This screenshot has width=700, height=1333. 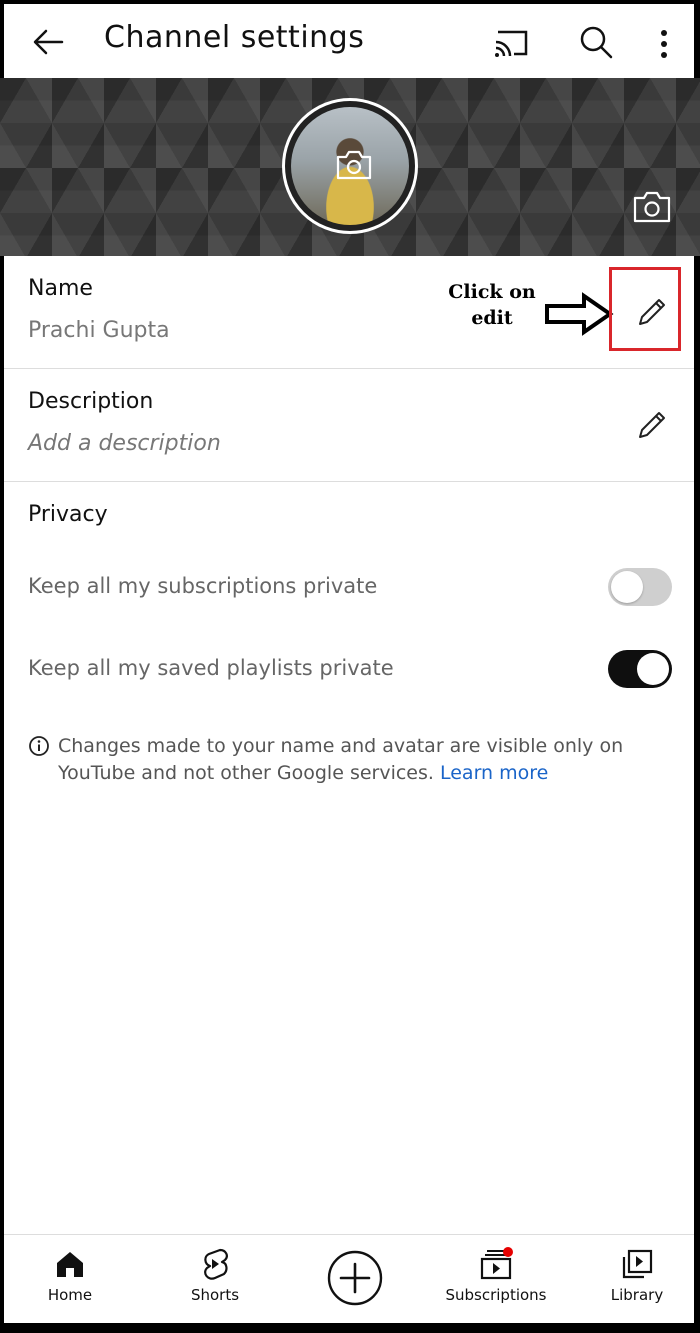 I want to click on top-app-bar: Channel settings, so click(x=349, y=40).